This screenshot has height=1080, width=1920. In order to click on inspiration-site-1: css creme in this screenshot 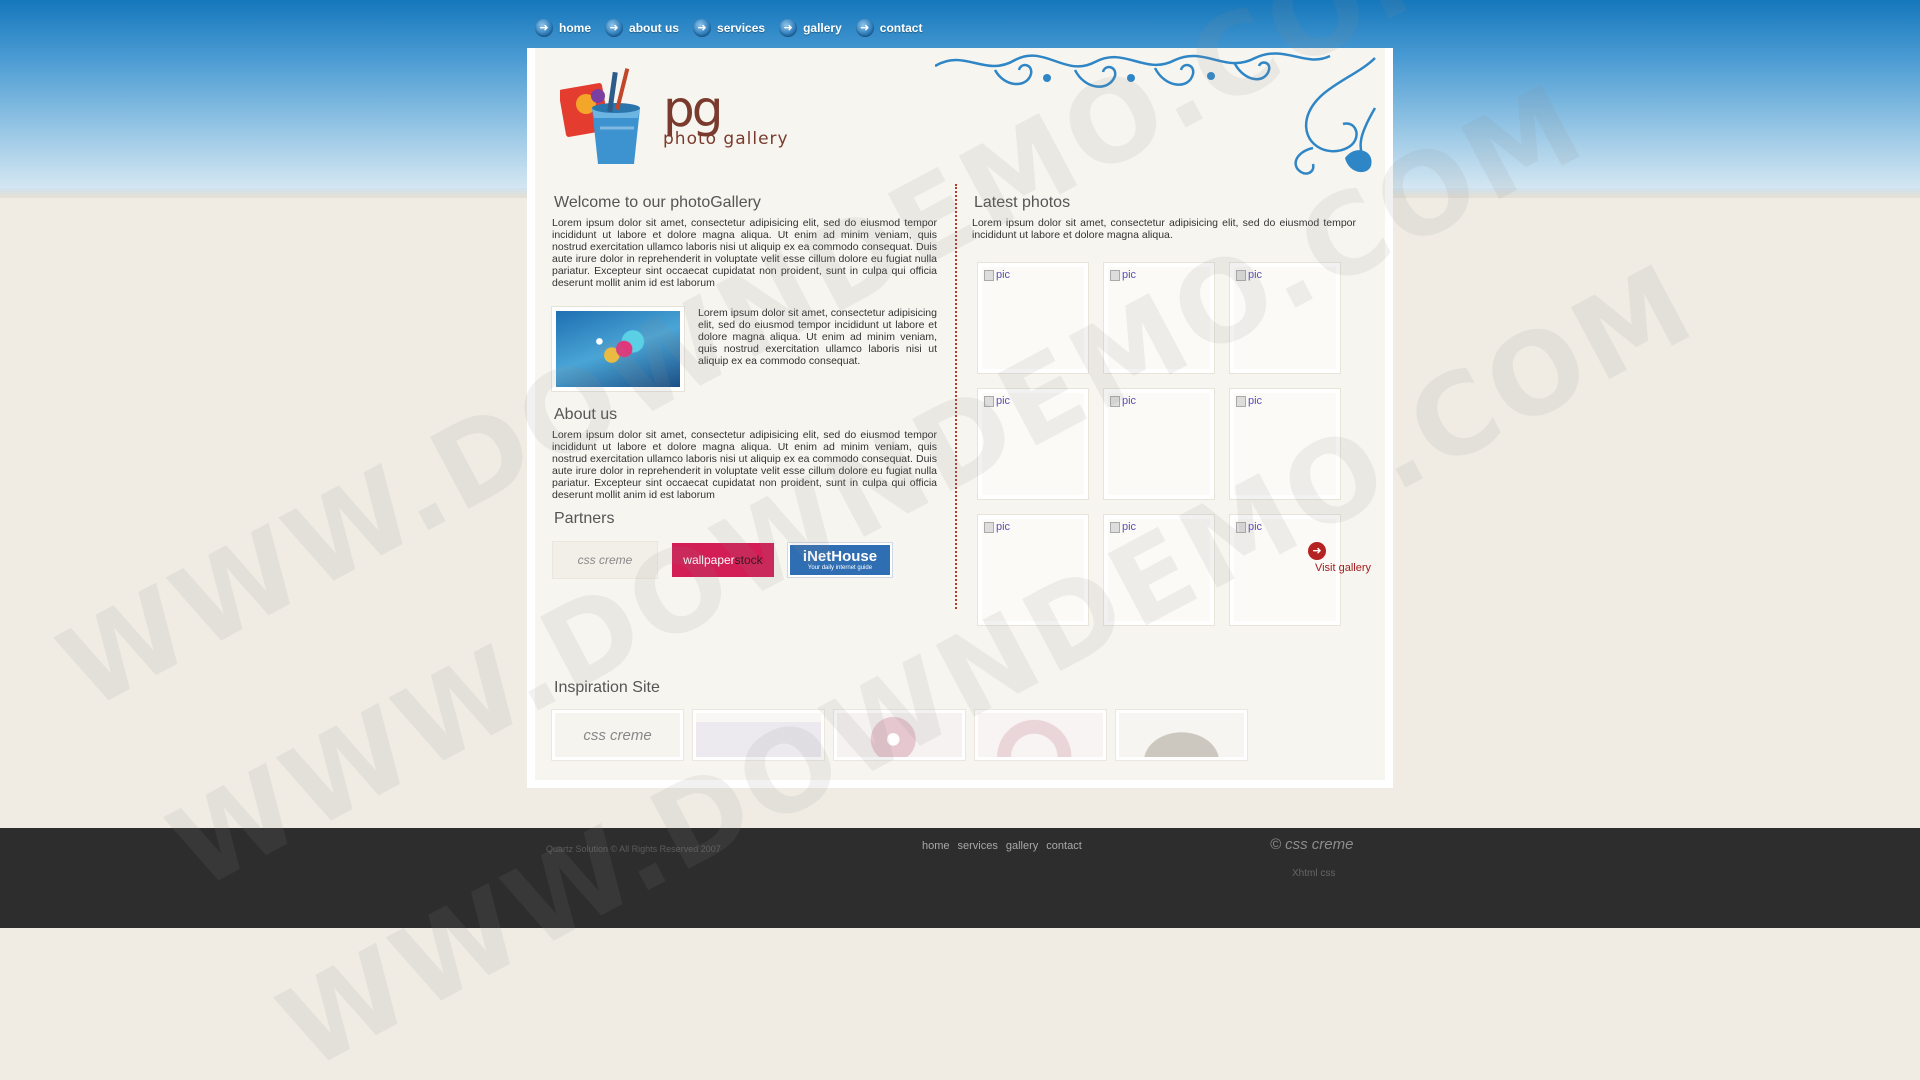, I will do `click(617, 735)`.